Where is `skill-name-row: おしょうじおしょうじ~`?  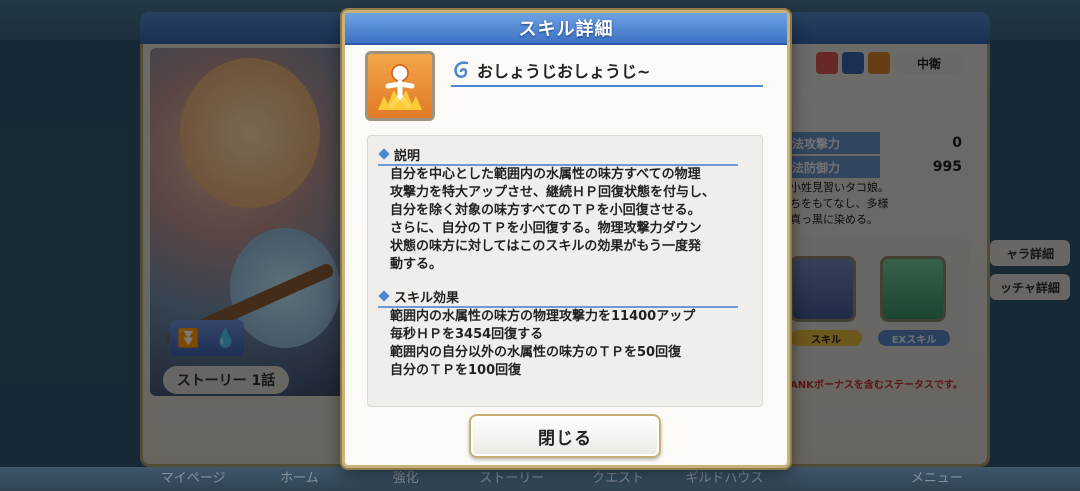
skill-name-row: おしょうじおしょうじ~ is located at coordinates (607, 71).